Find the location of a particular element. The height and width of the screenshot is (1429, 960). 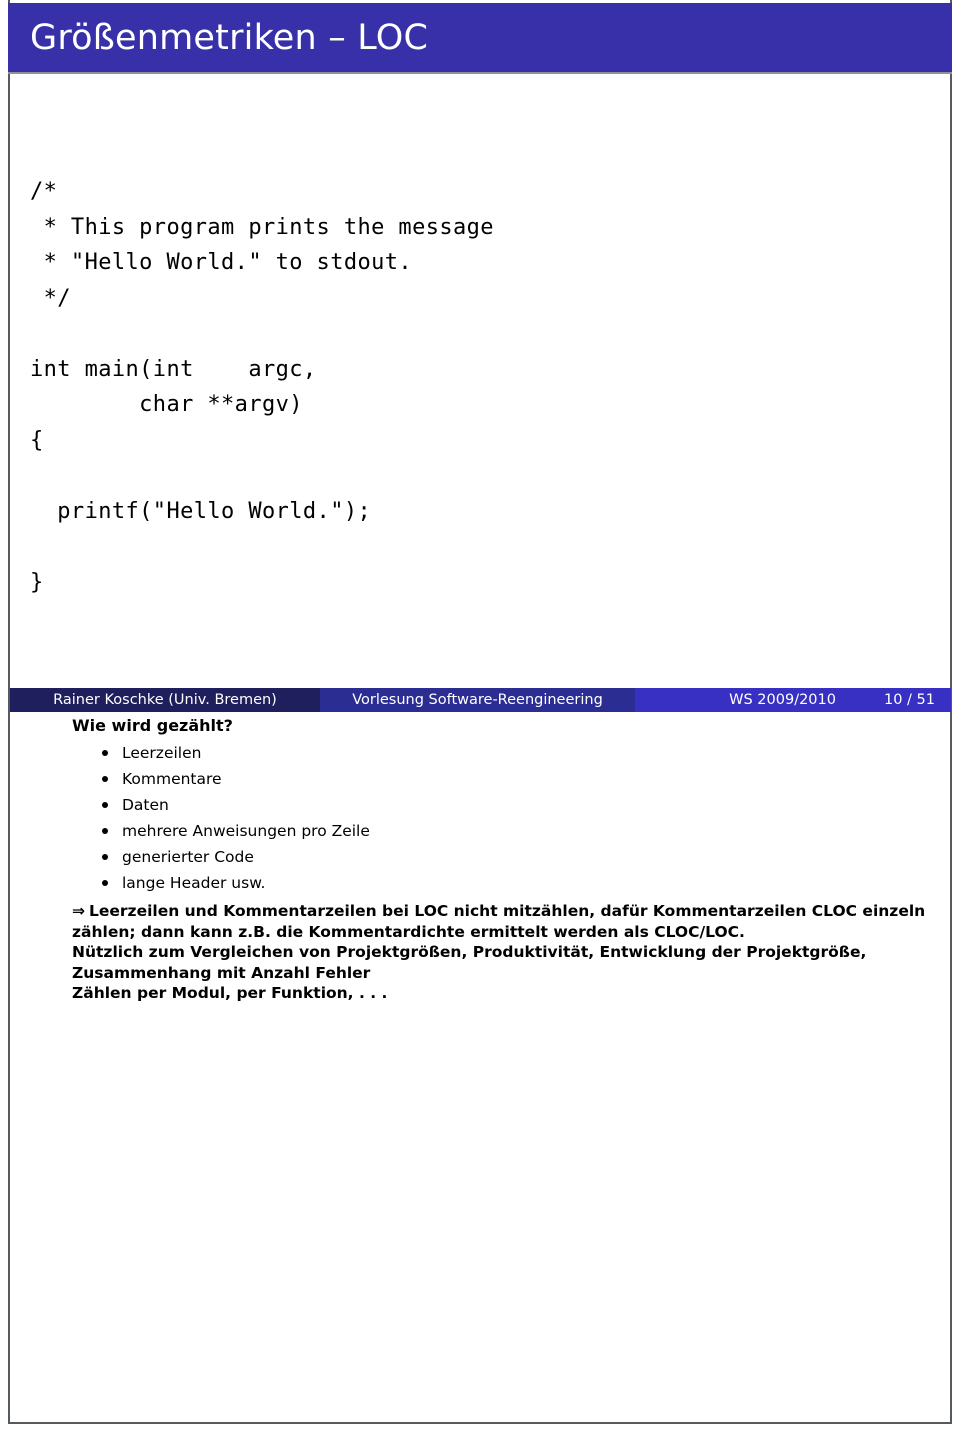

footer-lecture-label: Vorlesung Software-Reengineering is located at coordinates (477, 700).